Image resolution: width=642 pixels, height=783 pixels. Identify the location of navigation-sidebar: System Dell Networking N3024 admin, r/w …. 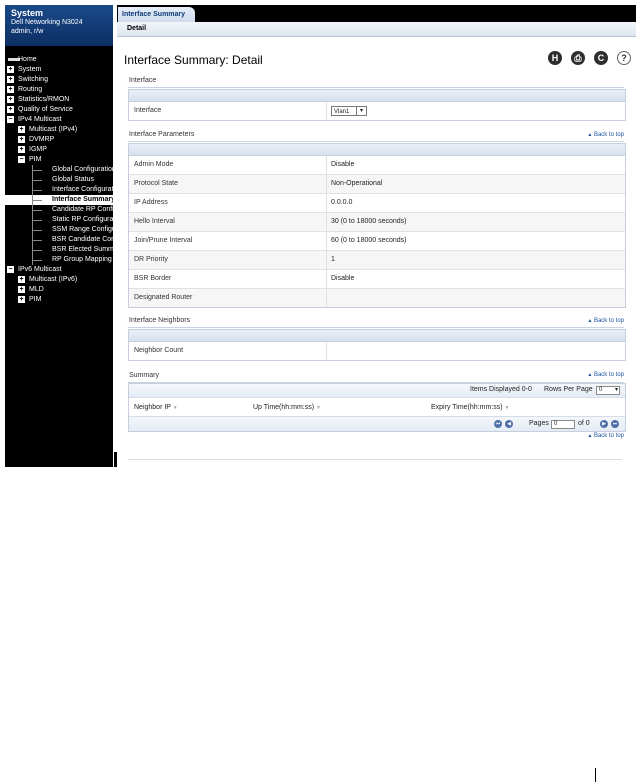
(59, 236).